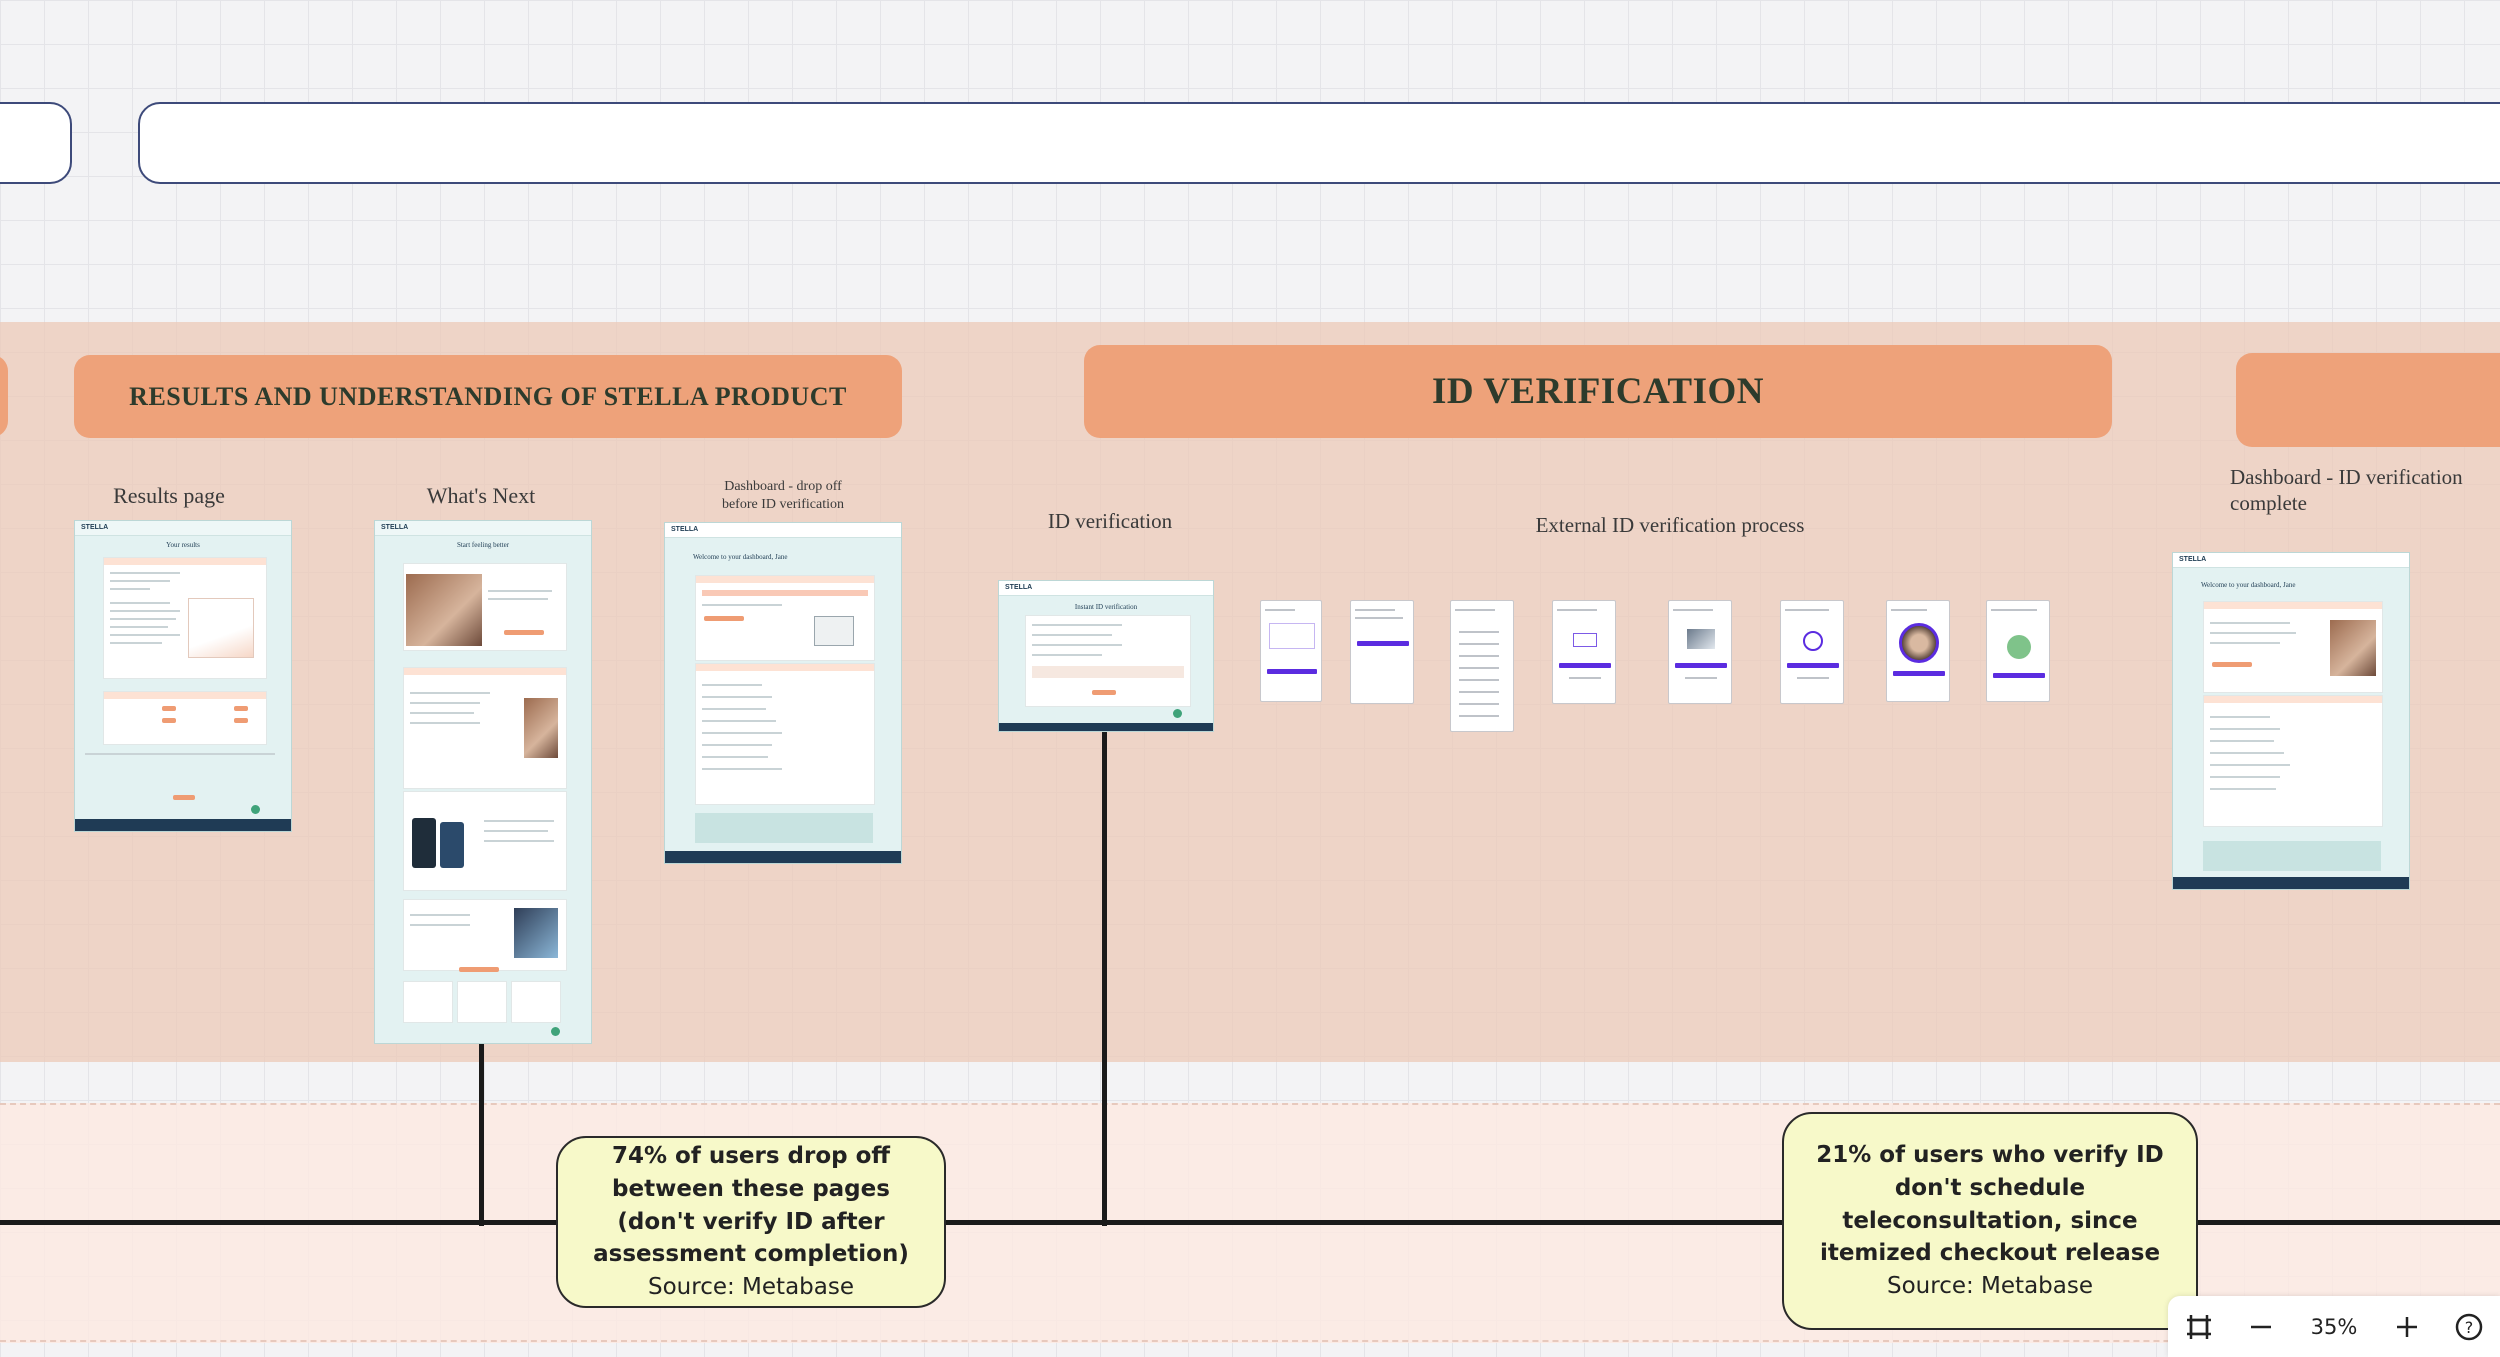 Image resolution: width=2500 pixels, height=1357 pixels. What do you see at coordinates (1106, 656) in the screenshot?
I see `mockup-id-verification: STELLA Instant ID verification` at bounding box center [1106, 656].